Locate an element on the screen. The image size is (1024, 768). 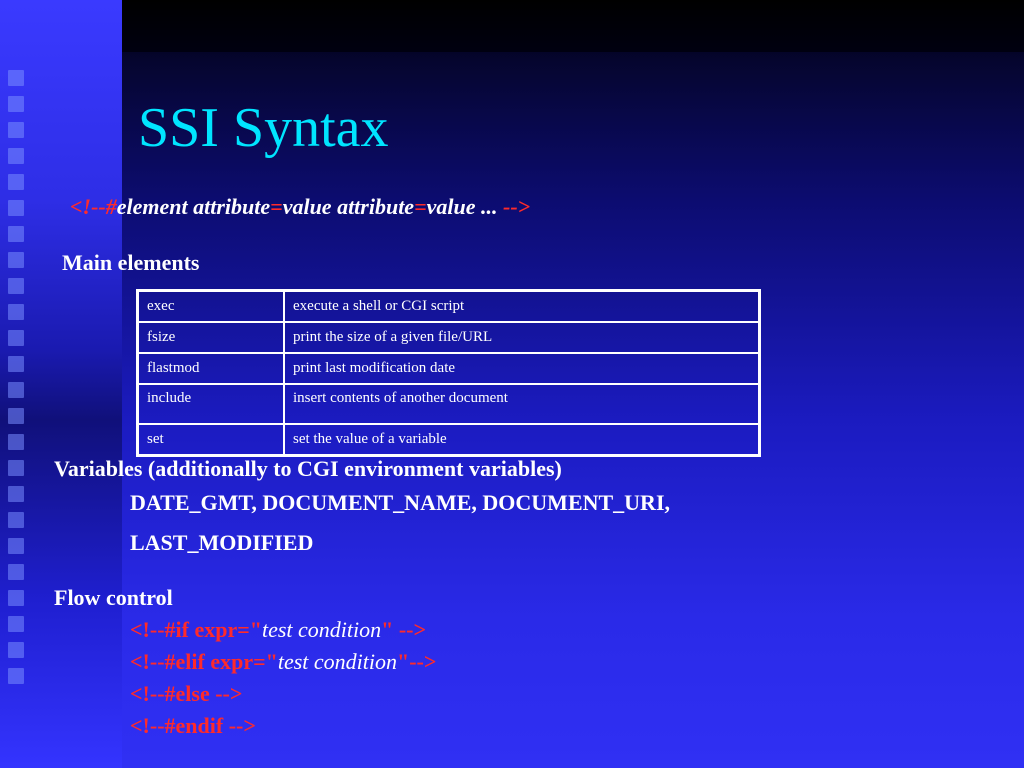
element-description: print last modification date is located at coordinates (522, 368).